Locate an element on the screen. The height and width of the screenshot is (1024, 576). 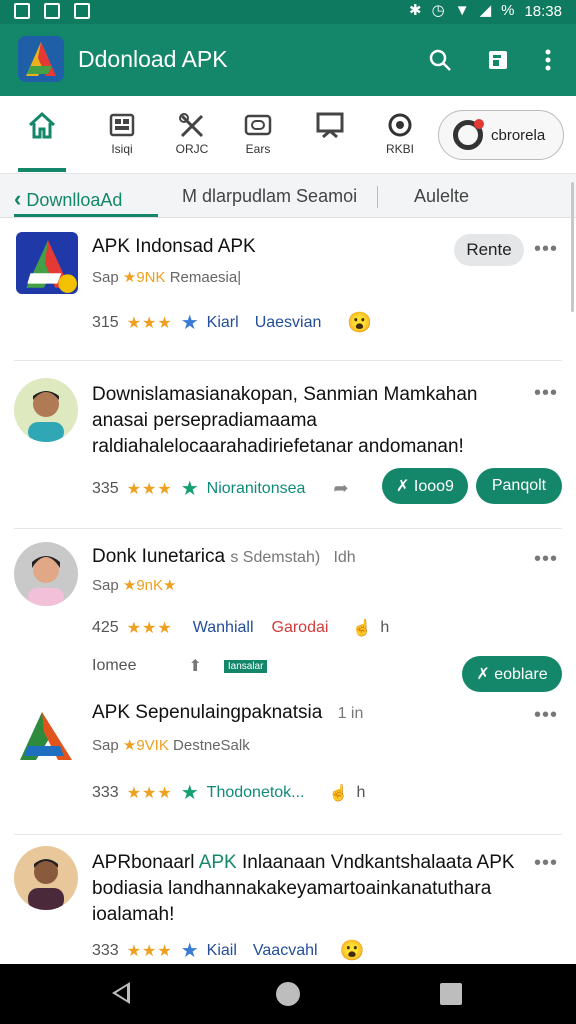
item-link: Garodai is located at coordinates (300, 628).